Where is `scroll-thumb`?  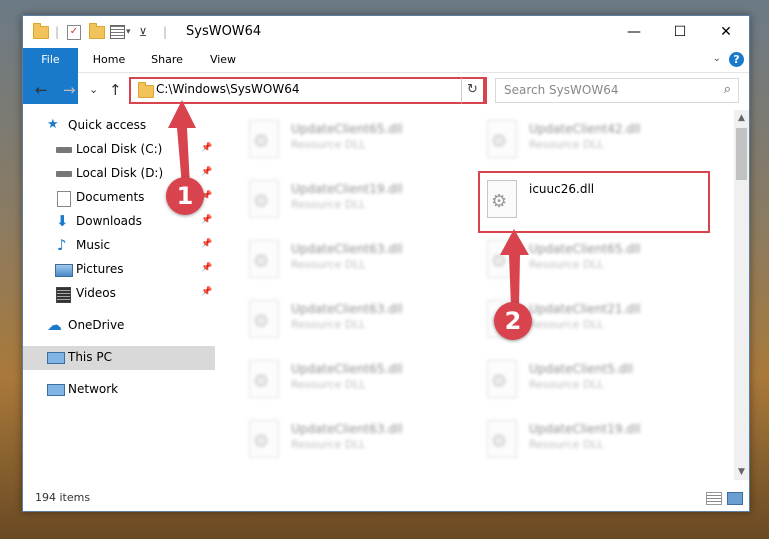 scroll-thumb is located at coordinates (741, 154).